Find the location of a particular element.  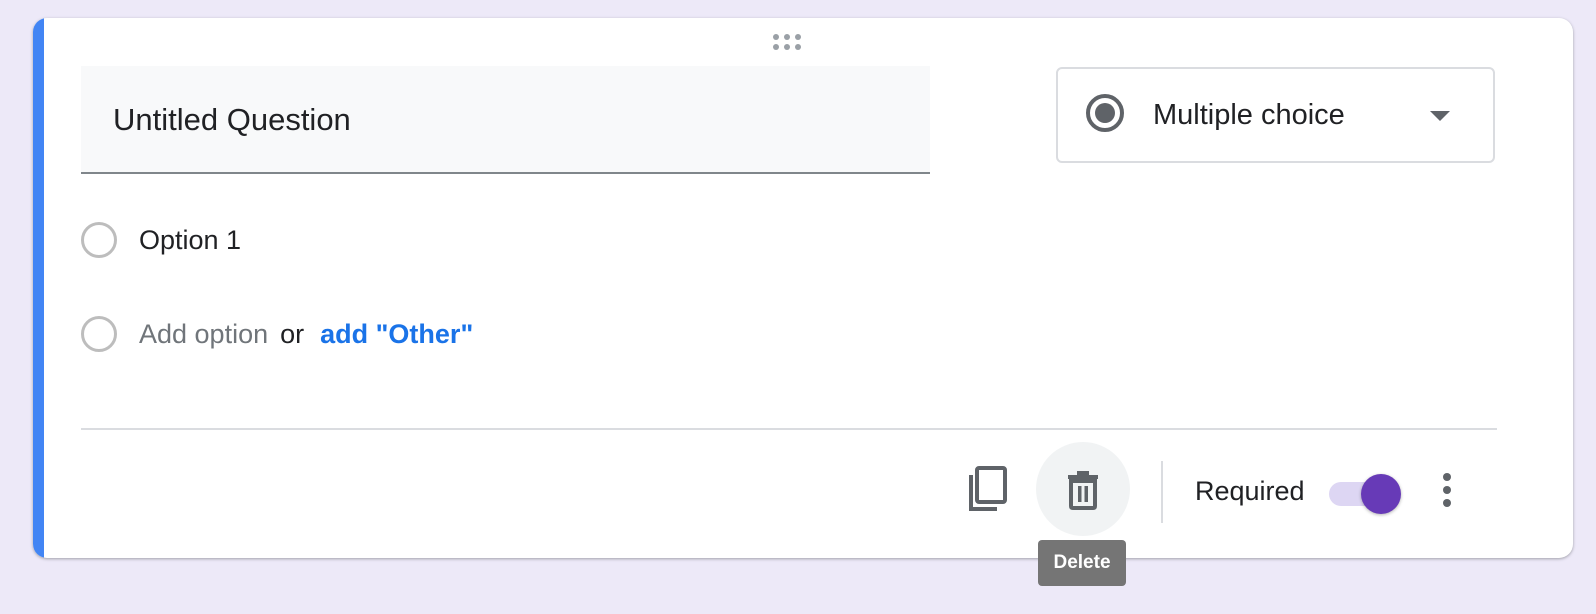

question-type-label: Multiple choice is located at coordinates (1249, 115).